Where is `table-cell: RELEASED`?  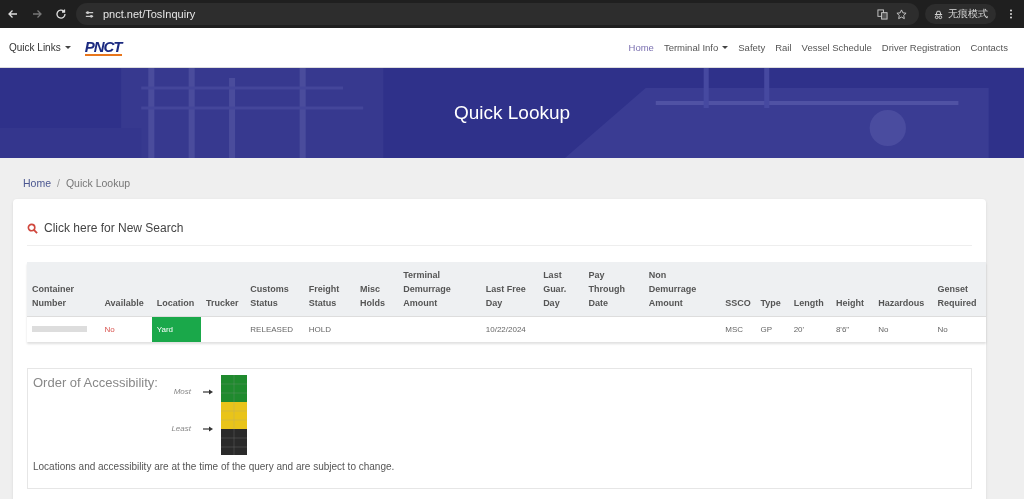 table-cell: RELEASED is located at coordinates (271, 329).